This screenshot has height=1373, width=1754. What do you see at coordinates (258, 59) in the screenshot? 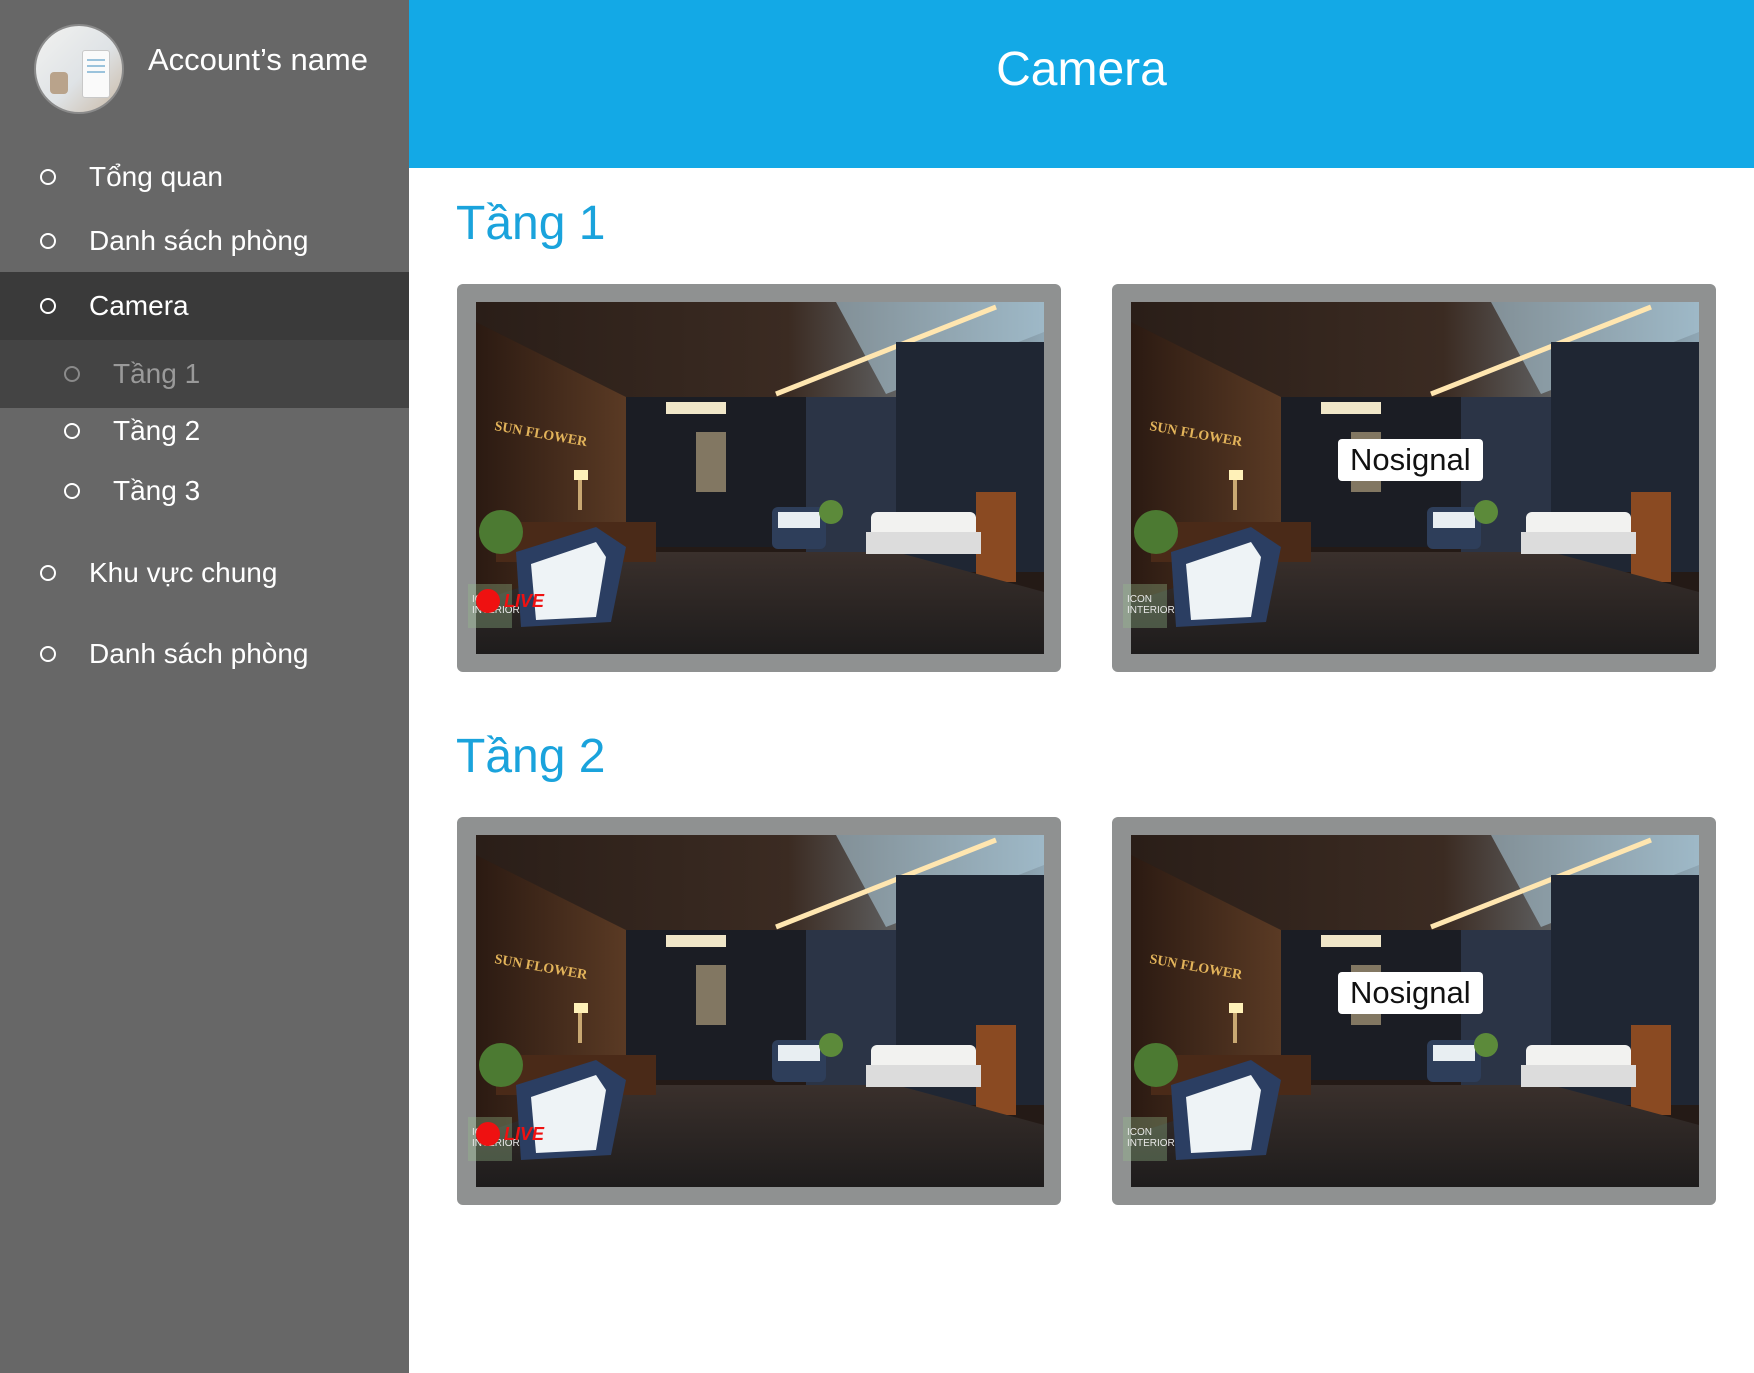
I see `account-name: Account’s name` at bounding box center [258, 59].